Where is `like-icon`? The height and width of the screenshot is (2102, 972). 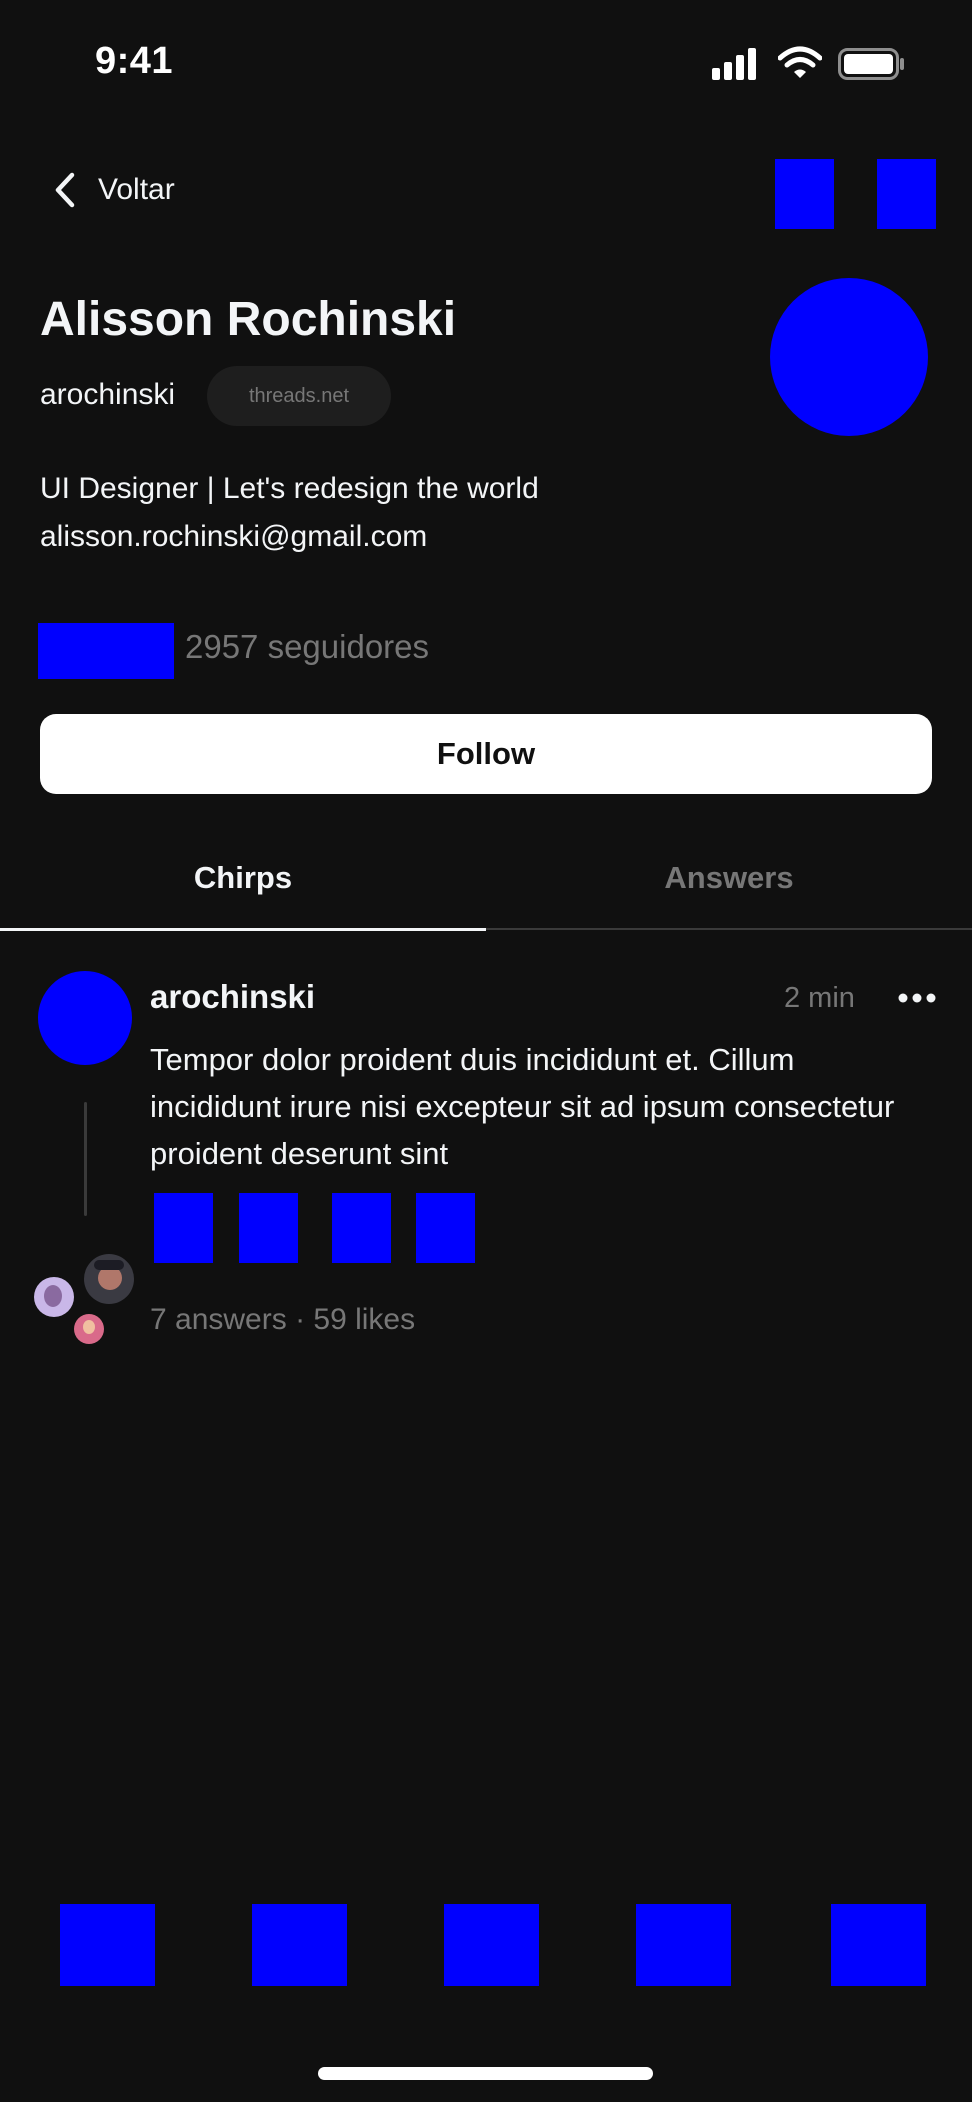 like-icon is located at coordinates (183, 1228).